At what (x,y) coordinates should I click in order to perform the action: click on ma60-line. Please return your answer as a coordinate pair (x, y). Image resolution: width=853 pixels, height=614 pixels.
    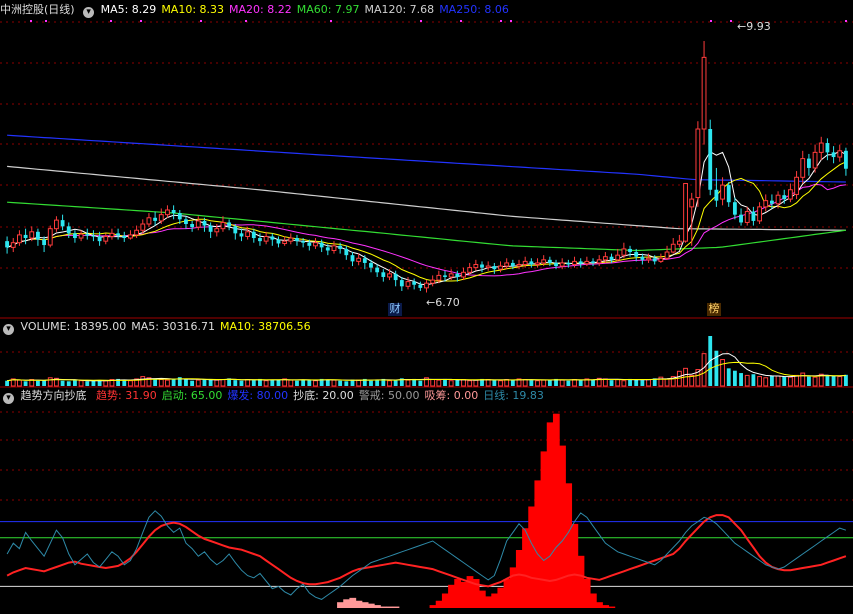
    Looking at the image, I should click on (426, 226).